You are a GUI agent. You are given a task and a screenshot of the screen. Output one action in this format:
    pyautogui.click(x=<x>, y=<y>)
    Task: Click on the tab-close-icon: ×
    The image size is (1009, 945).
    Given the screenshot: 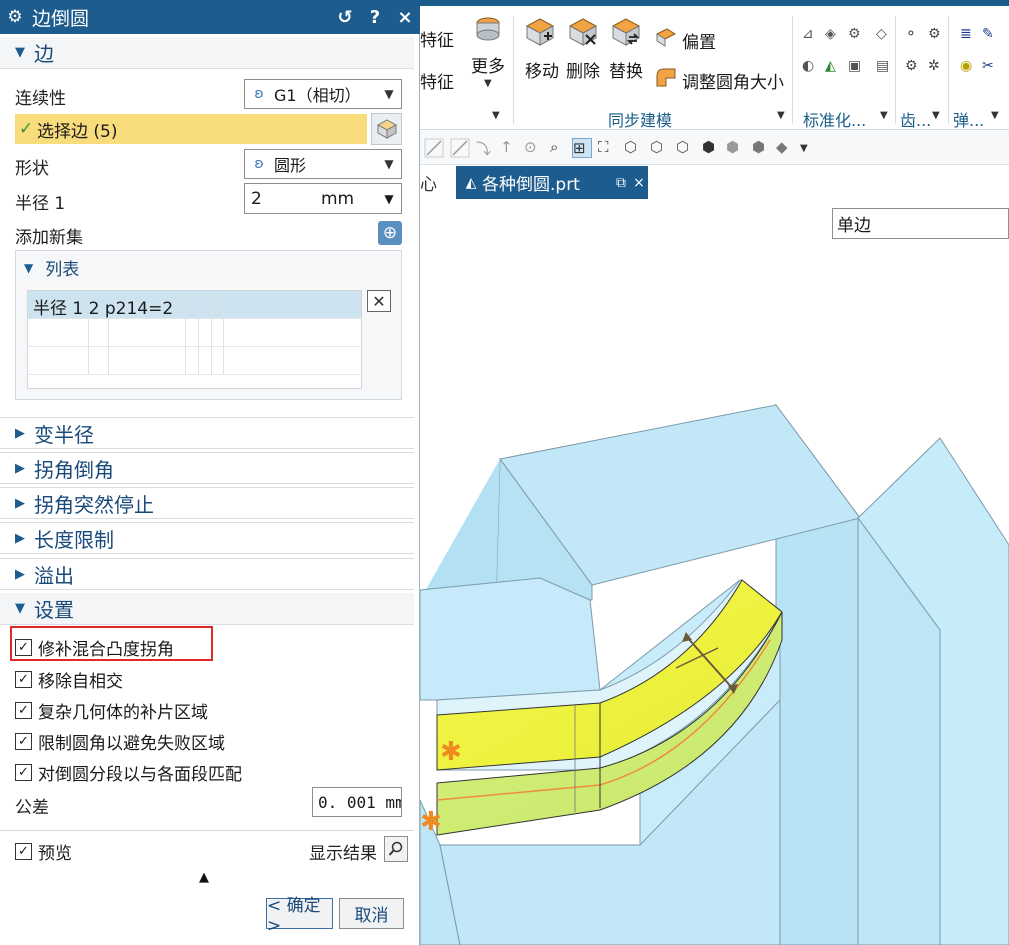 What is the action you would take?
    pyautogui.click(x=639, y=183)
    